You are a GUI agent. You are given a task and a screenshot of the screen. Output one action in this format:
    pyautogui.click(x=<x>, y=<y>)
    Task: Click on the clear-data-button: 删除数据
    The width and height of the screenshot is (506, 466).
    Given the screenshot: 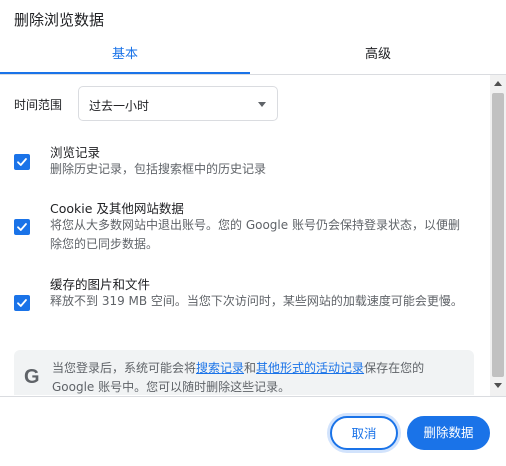 What is the action you would take?
    pyautogui.click(x=448, y=433)
    